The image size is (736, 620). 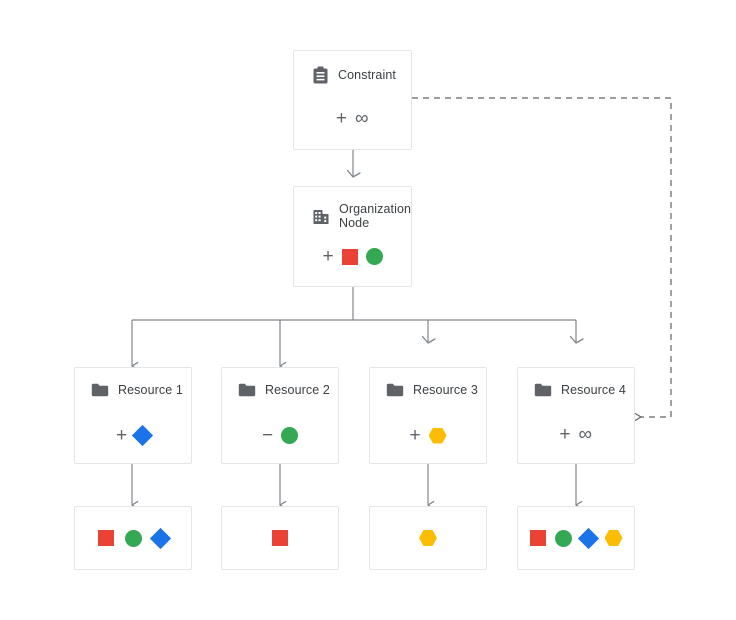 I want to click on resource-4-value-row: + ∞, so click(x=576, y=434).